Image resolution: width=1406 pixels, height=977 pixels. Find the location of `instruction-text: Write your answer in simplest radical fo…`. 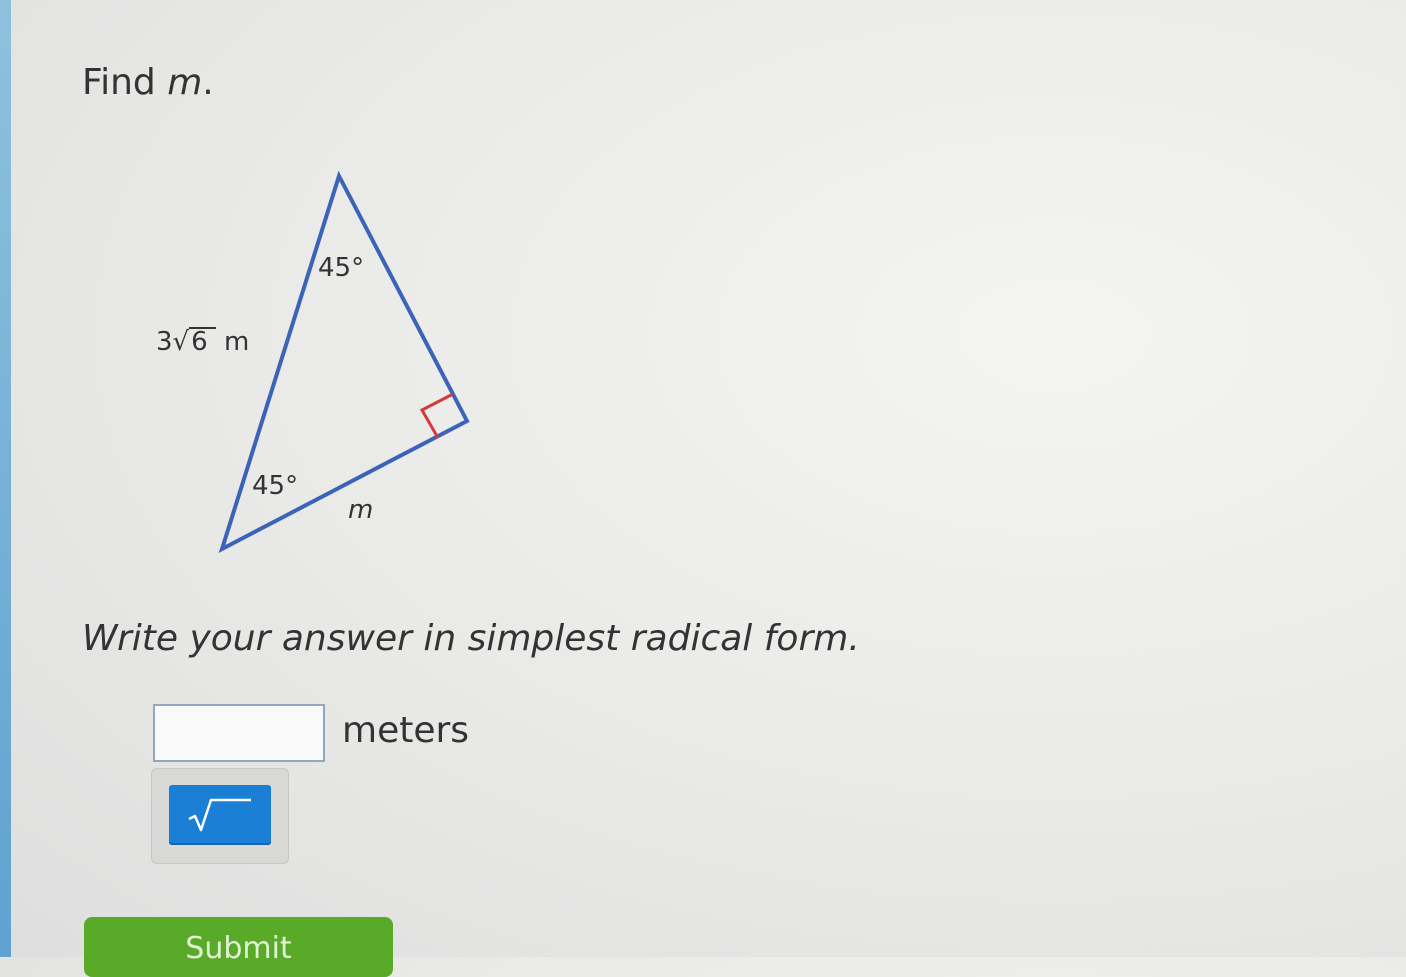

instruction-text: Write your answer in simplest radical fo… is located at coordinates (471, 638).